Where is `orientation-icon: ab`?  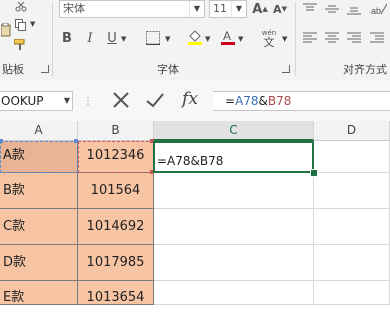 orientation-icon: ab is located at coordinates (379, 9).